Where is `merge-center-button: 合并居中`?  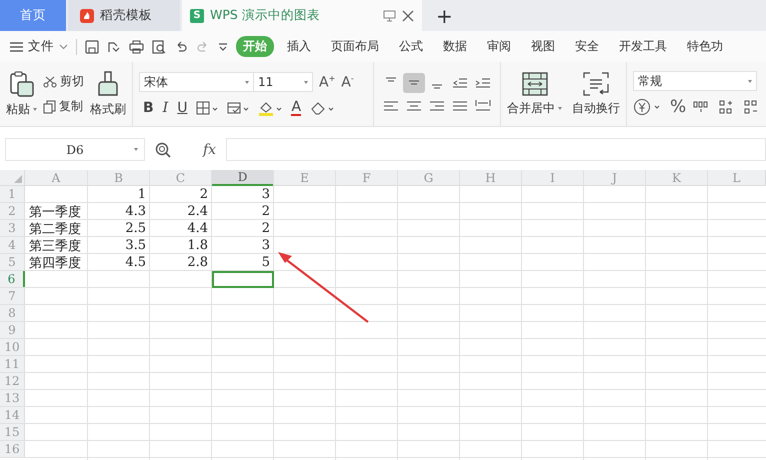
merge-center-button: 合并居中 is located at coordinates (534, 94).